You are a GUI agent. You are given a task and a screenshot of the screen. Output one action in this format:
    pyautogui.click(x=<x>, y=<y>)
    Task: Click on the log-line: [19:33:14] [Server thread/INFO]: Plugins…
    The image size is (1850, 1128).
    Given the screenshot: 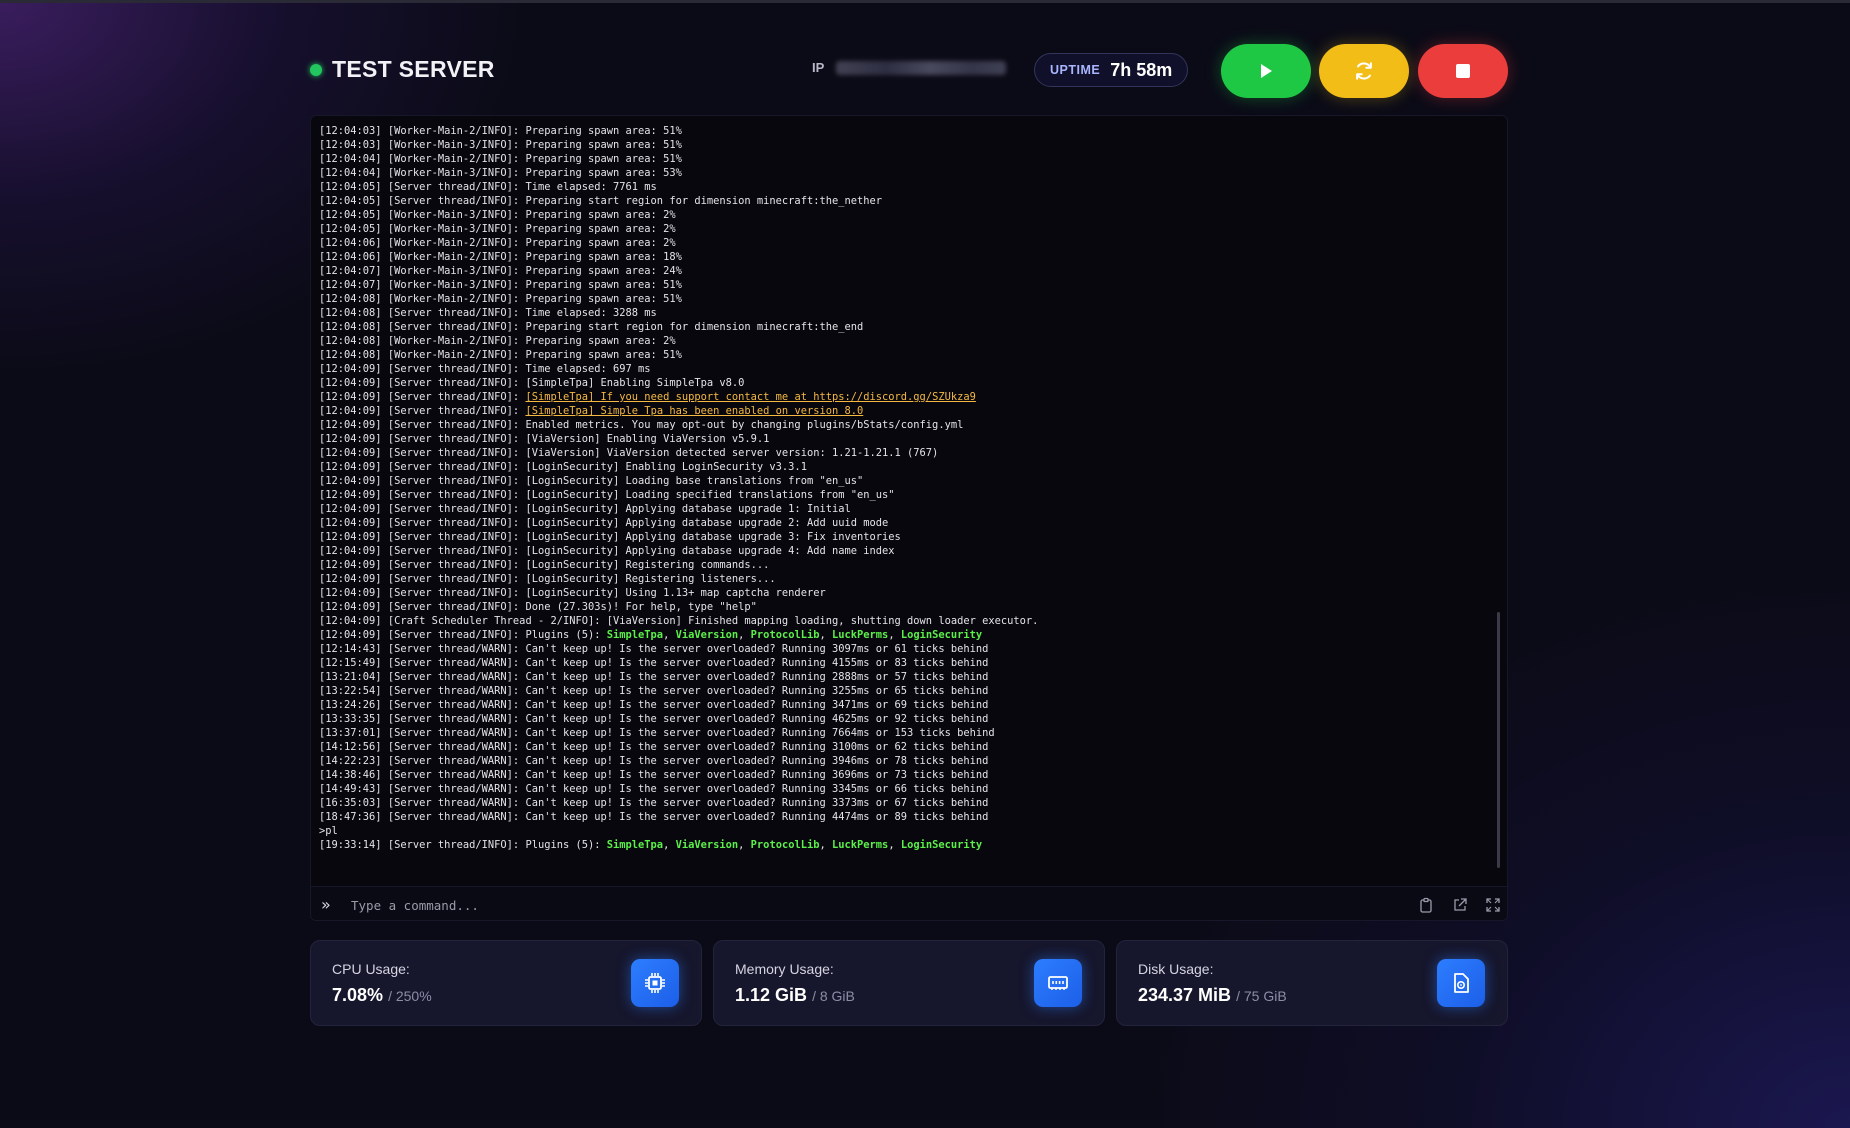 What is the action you would take?
    pyautogui.click(x=904, y=845)
    